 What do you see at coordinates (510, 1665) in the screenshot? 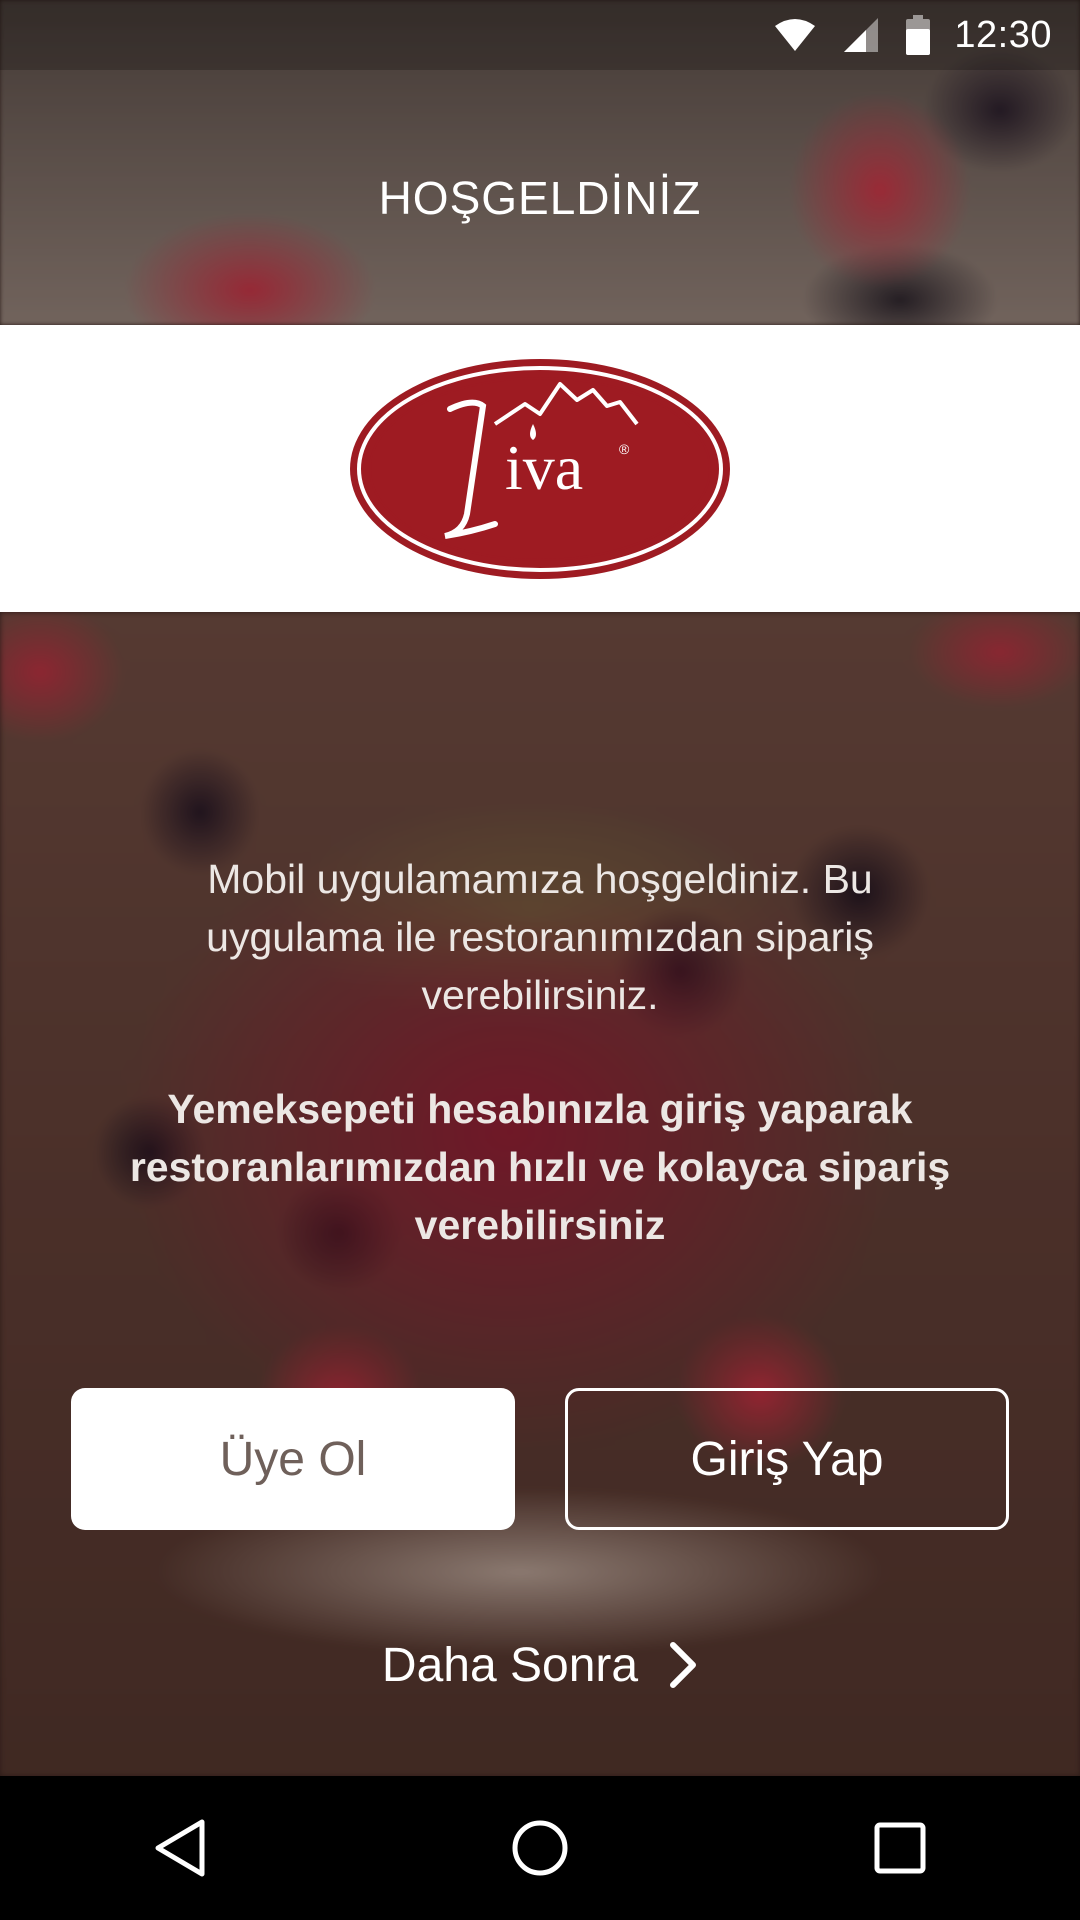
I see `later-link-label: Daha Sonra` at bounding box center [510, 1665].